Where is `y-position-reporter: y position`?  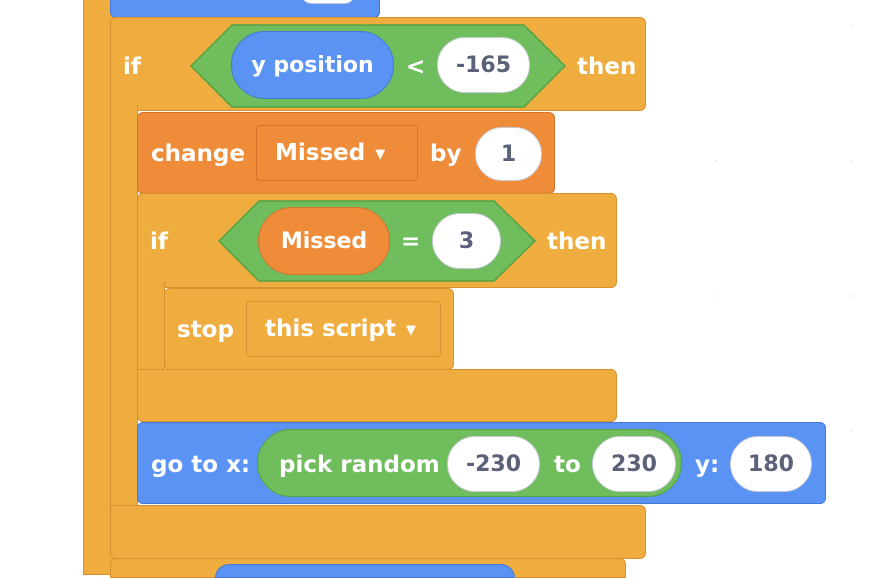
y-position-reporter: y position is located at coordinates (312, 65).